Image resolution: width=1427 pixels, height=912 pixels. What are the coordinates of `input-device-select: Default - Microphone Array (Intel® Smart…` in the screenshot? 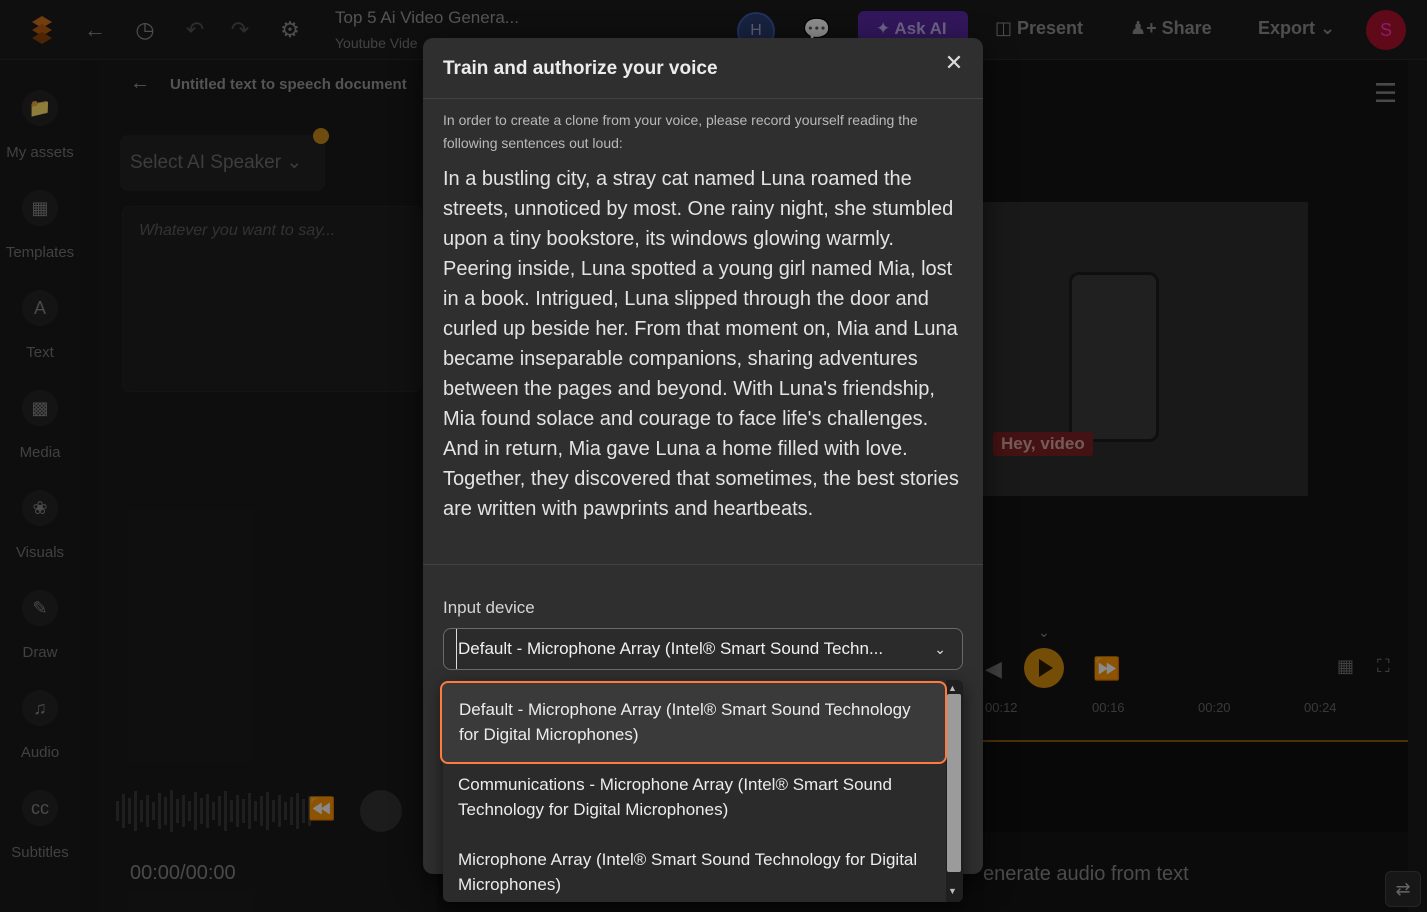 It's located at (703, 649).